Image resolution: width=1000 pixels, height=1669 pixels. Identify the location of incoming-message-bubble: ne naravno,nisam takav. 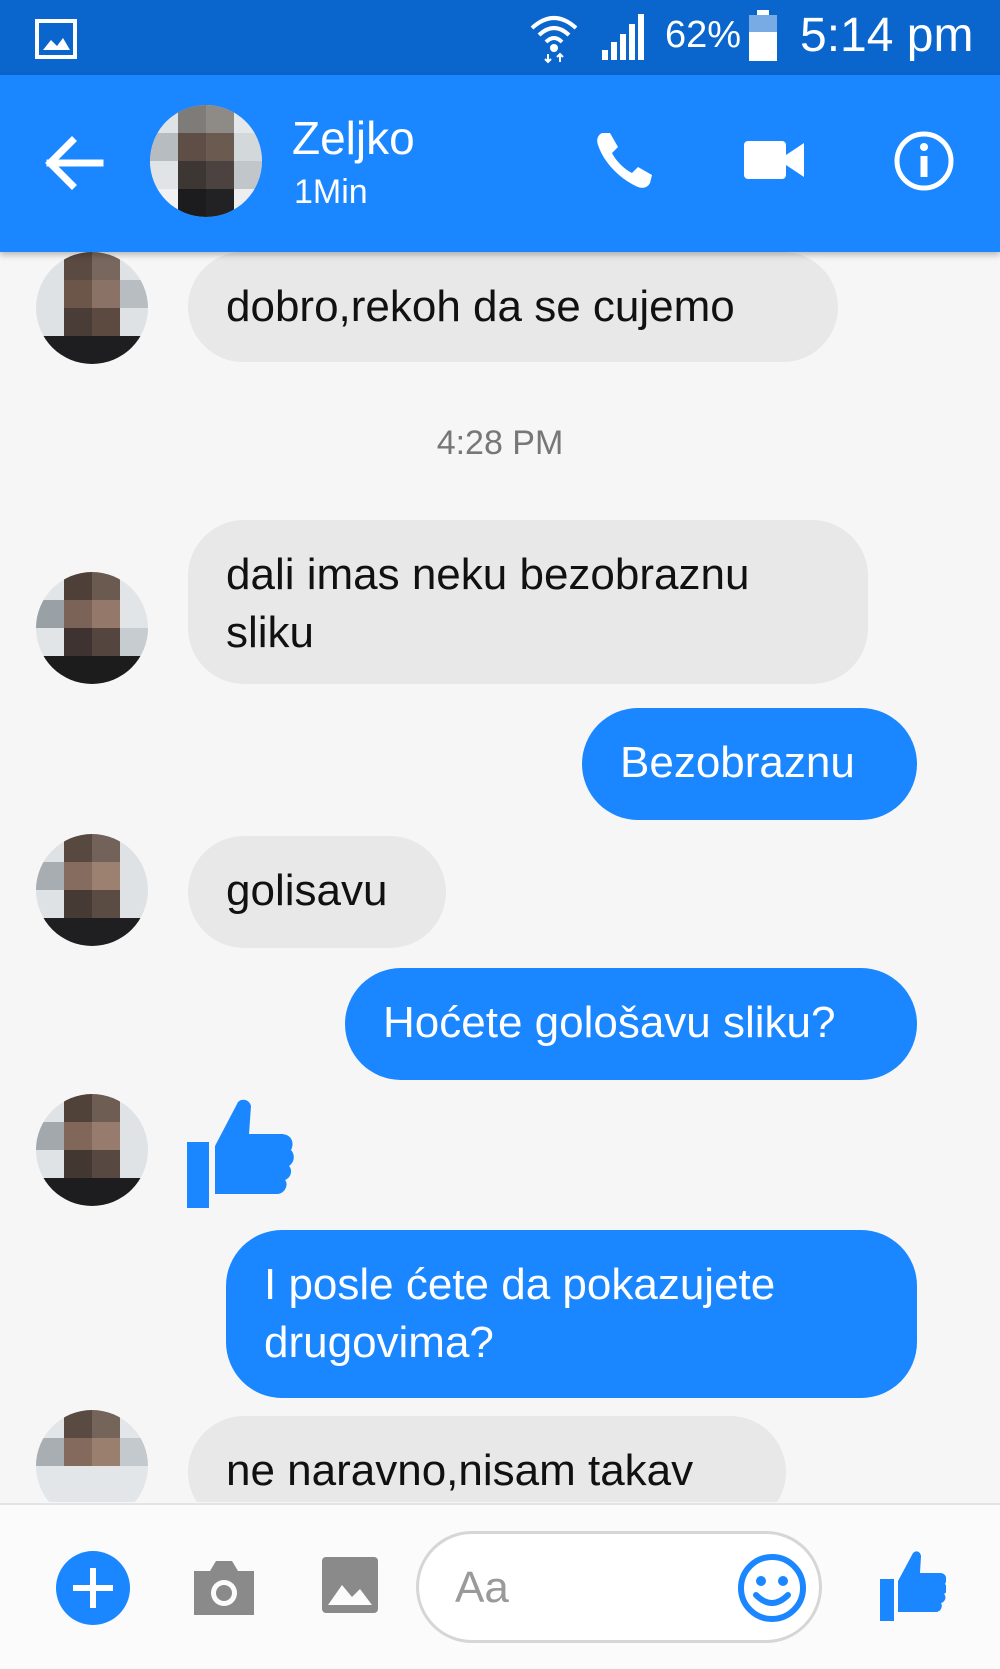
(487, 1459).